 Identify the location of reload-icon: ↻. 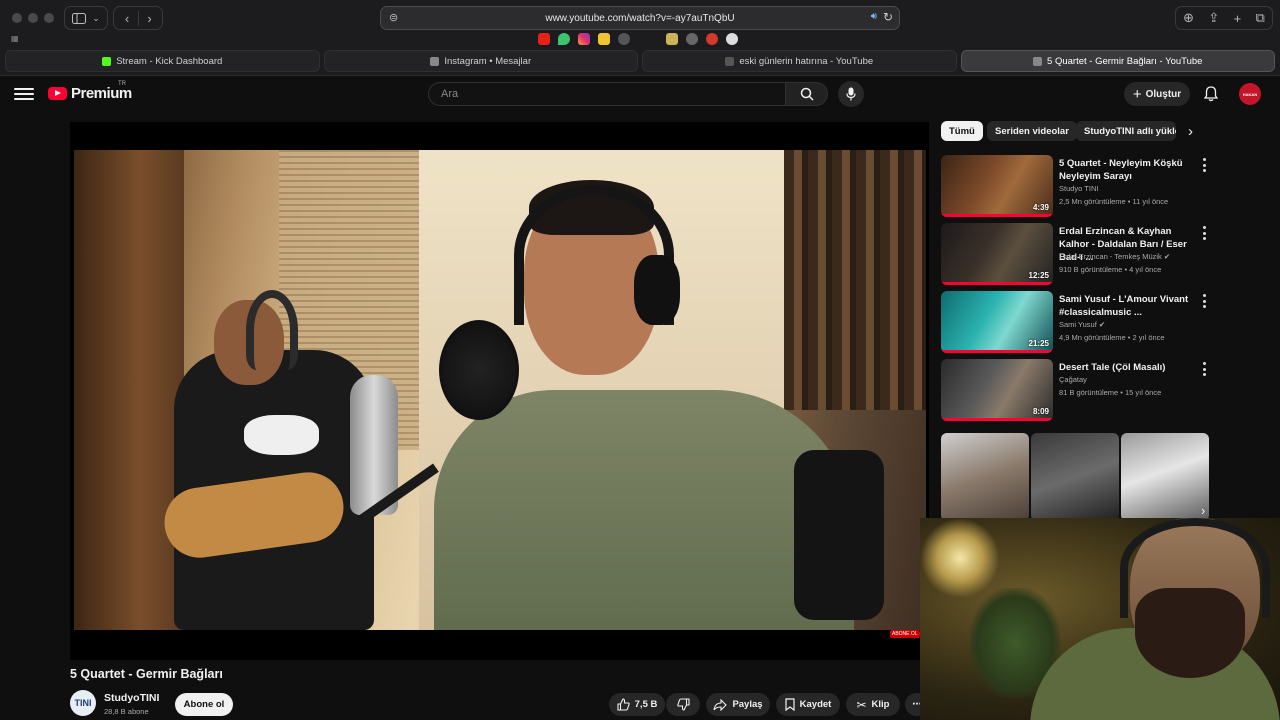
(888, 17).